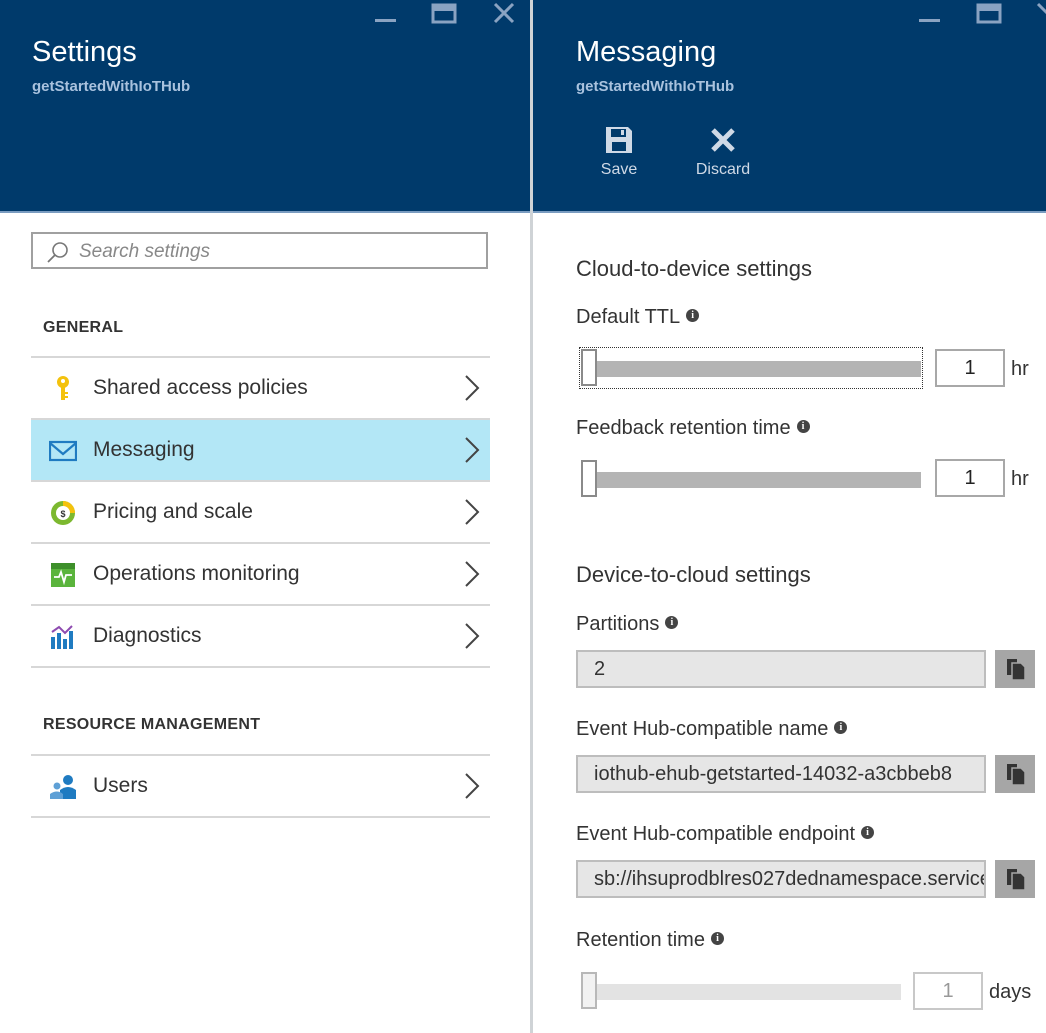  What do you see at coordinates (948, 991) in the screenshot?
I see `retention-time-input: 1` at bounding box center [948, 991].